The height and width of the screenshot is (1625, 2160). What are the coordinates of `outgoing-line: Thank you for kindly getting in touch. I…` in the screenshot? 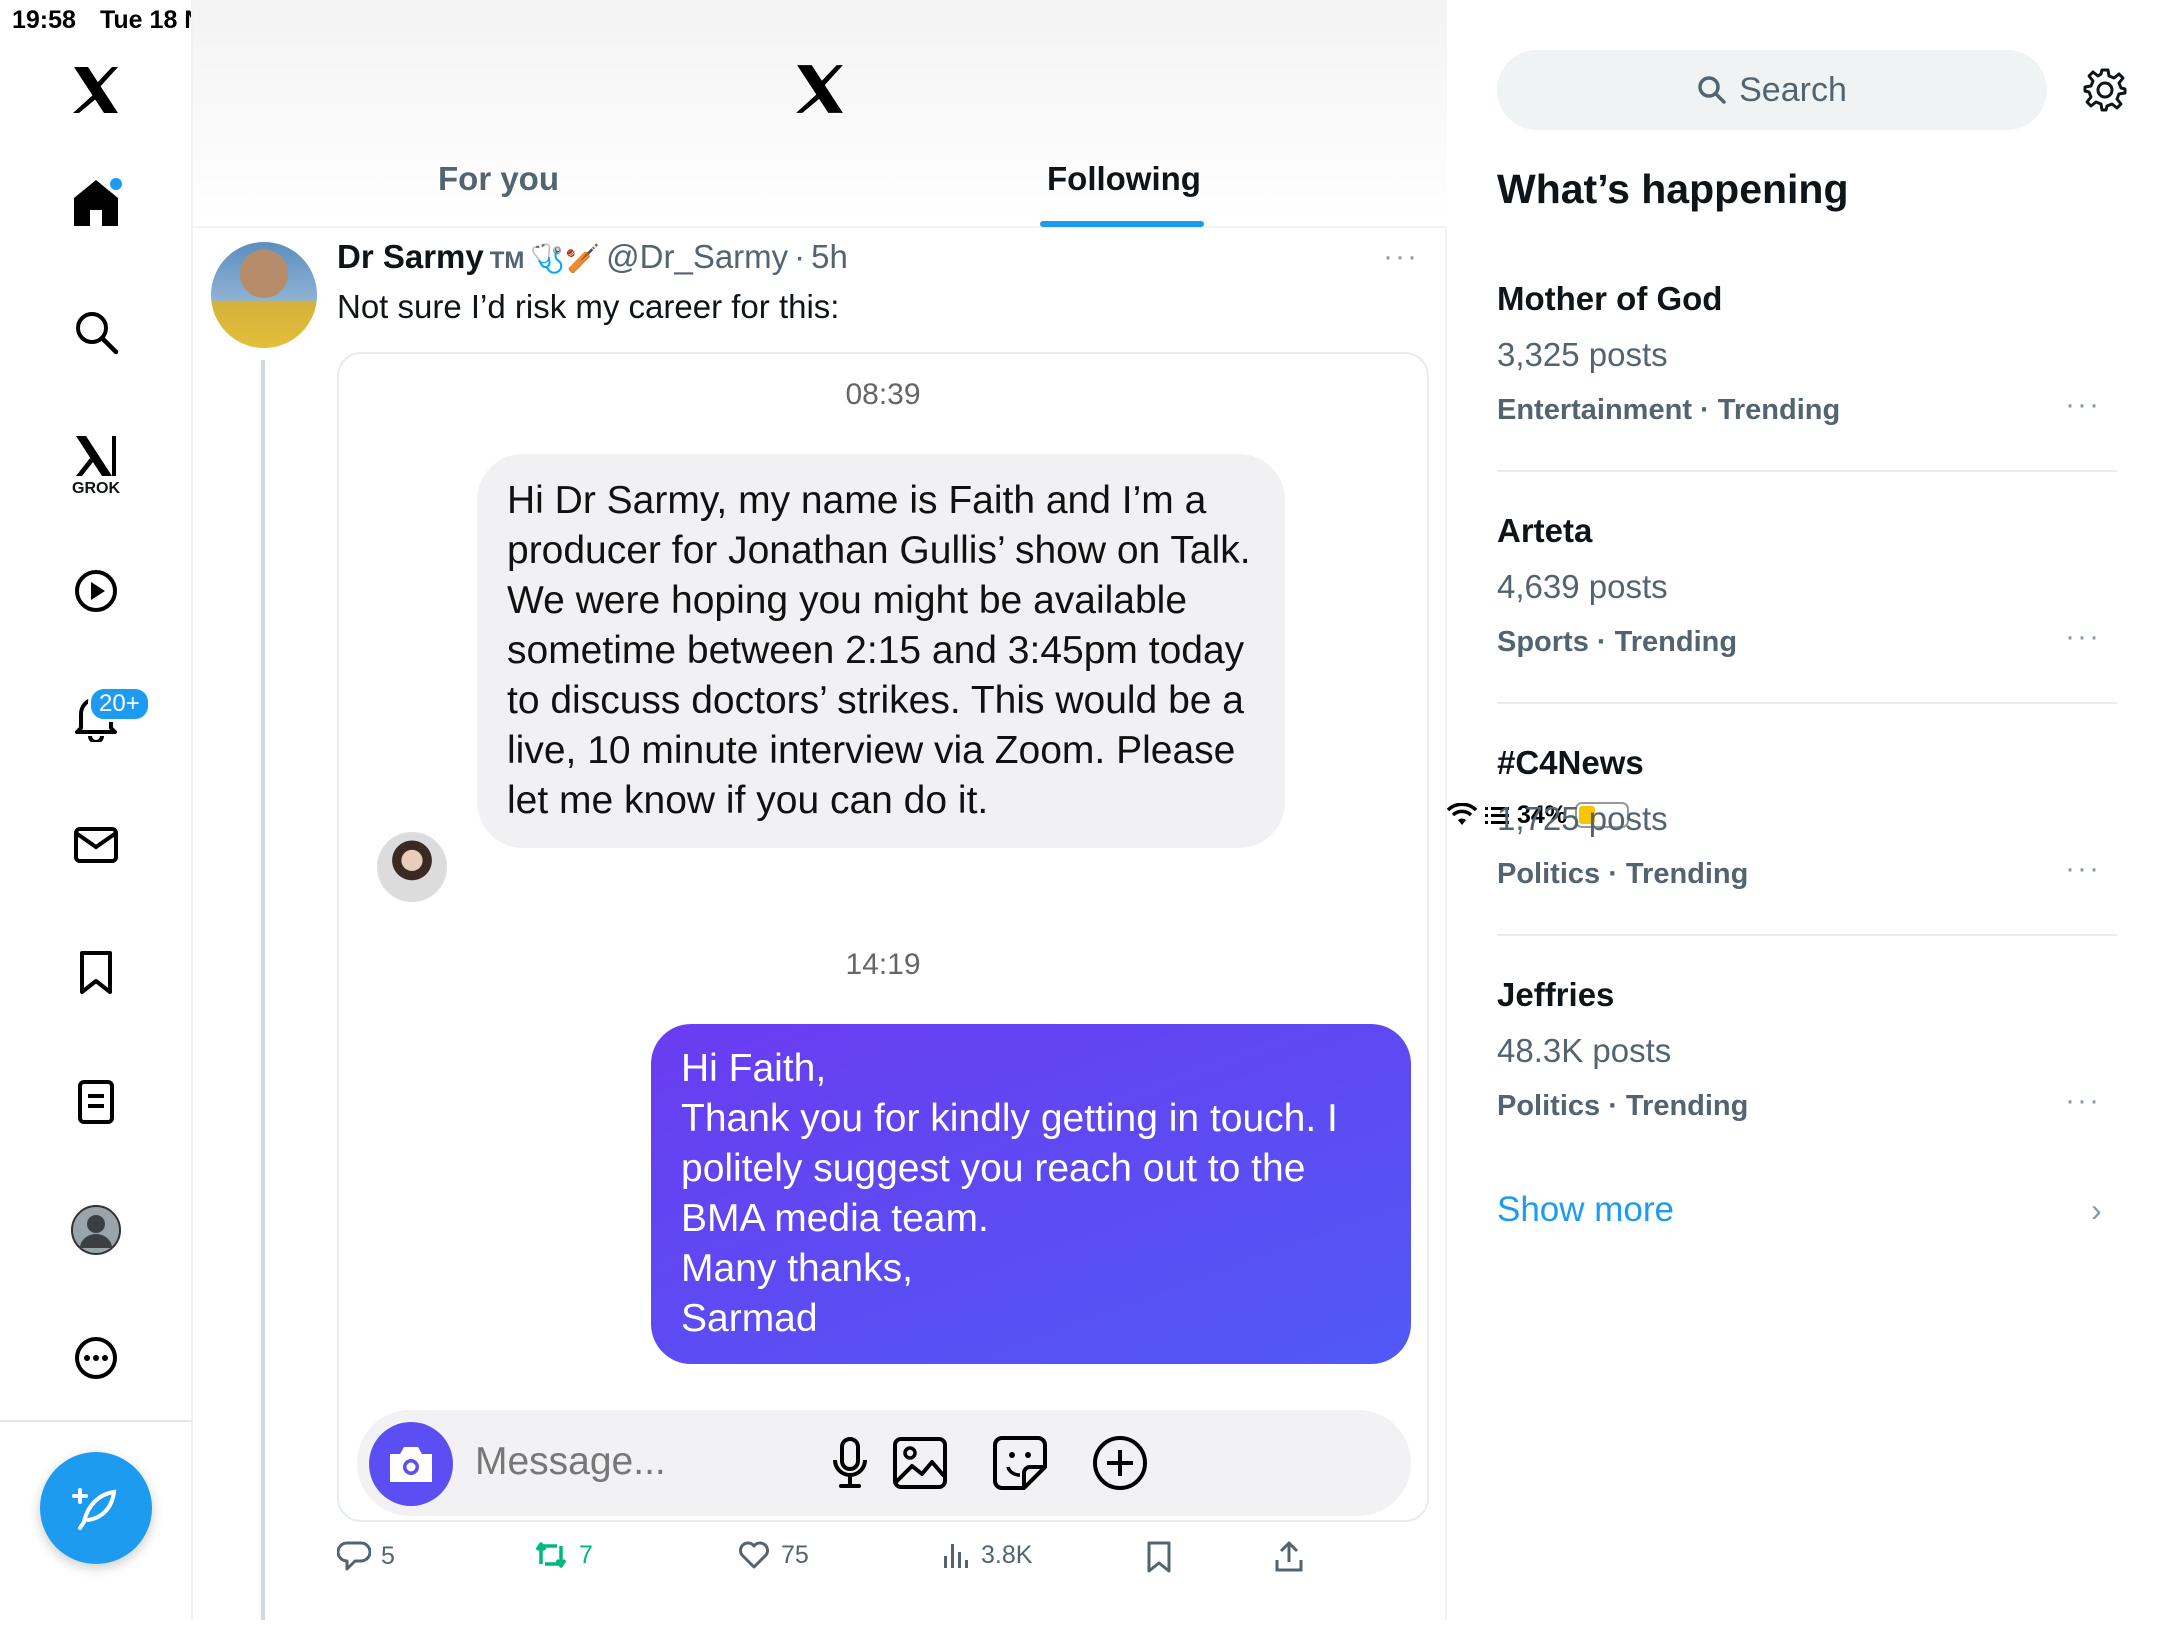 It's located at (1009, 1168).